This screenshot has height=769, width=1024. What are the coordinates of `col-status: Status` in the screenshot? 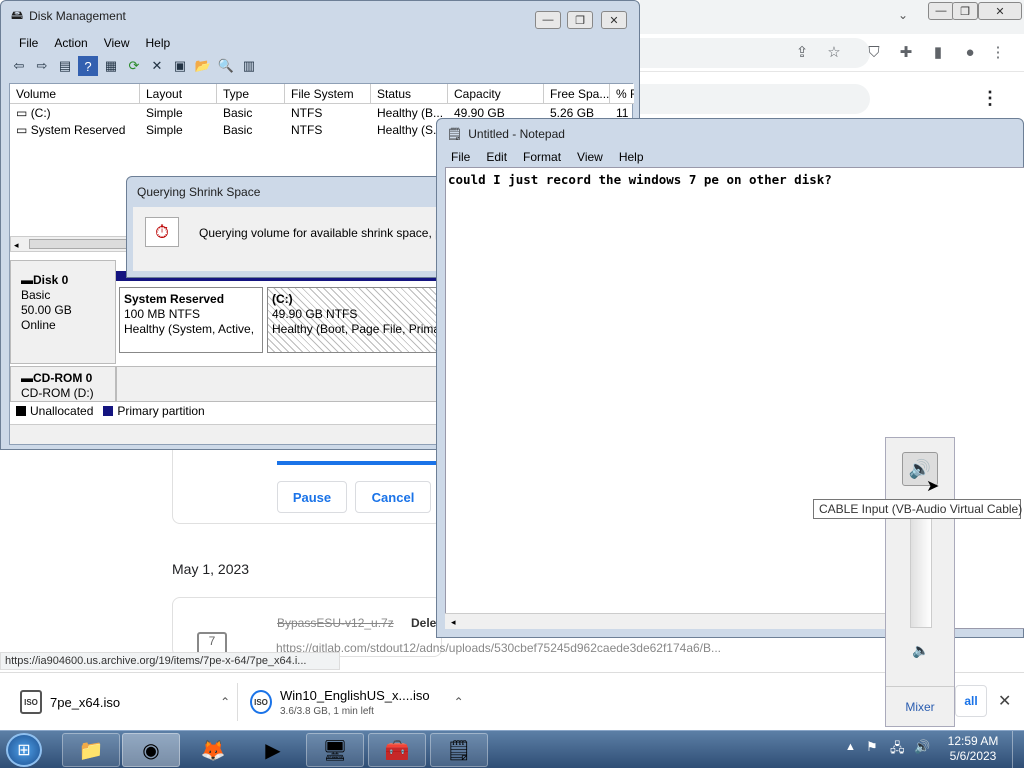 It's located at (409, 94).